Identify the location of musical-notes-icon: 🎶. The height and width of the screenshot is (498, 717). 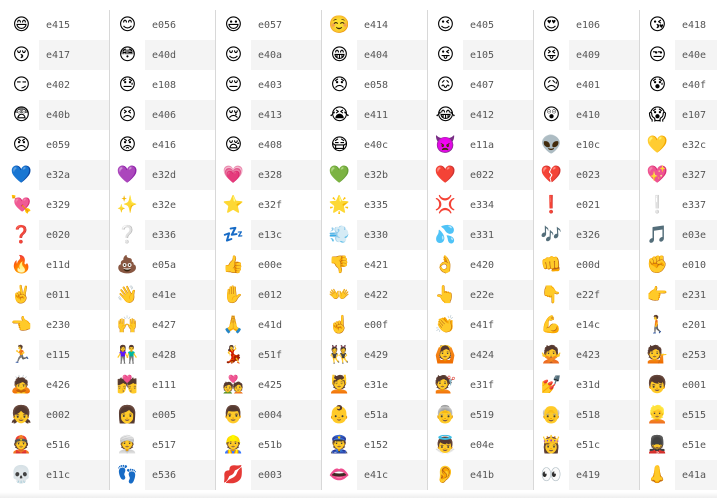
(551, 235).